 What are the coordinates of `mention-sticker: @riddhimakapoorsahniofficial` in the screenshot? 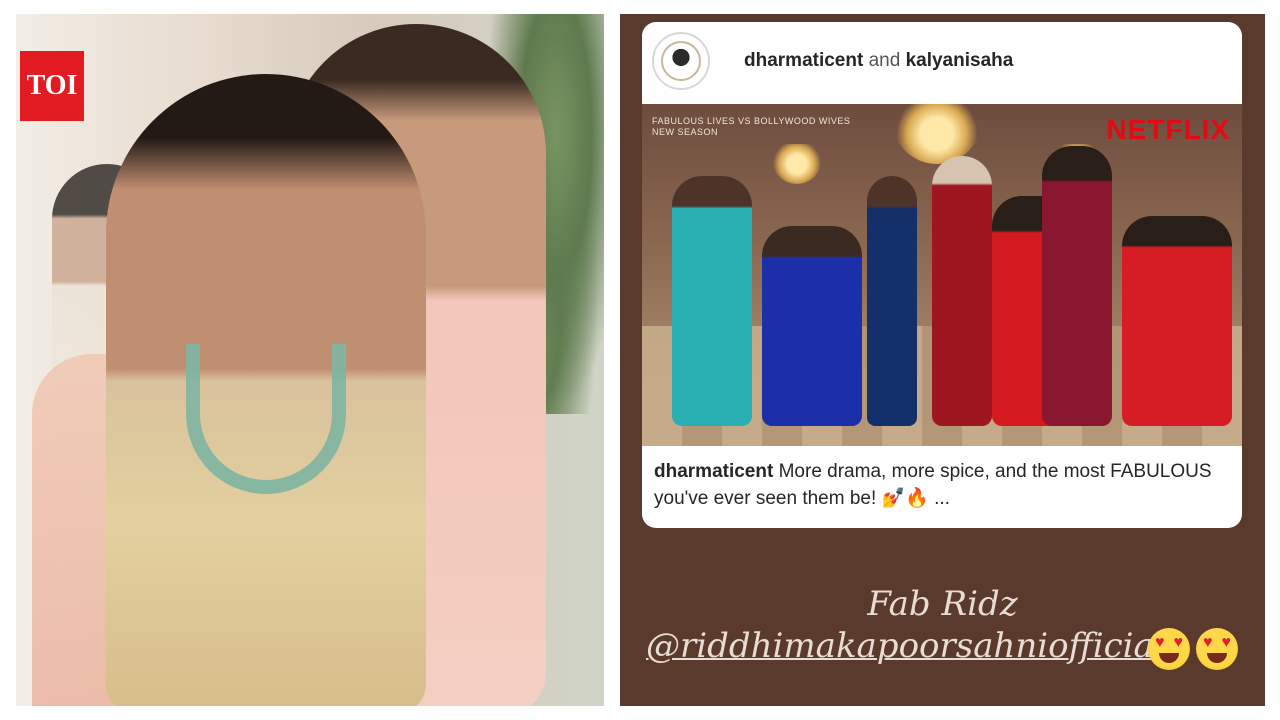 It's located at (905, 646).